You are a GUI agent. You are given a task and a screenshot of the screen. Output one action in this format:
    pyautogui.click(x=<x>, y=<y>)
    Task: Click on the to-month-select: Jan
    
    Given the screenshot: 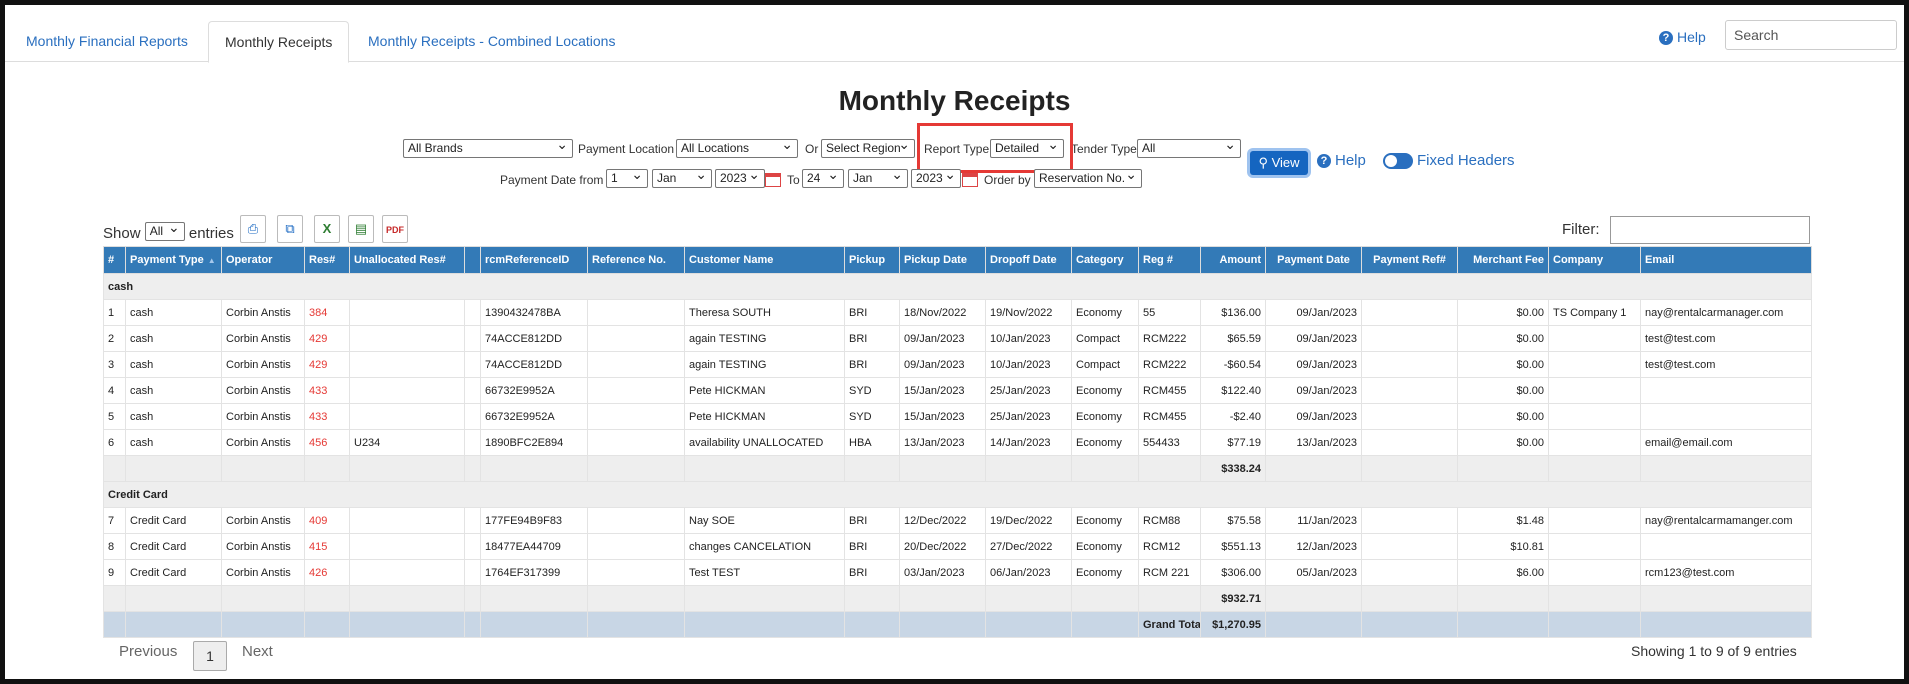 What is the action you would take?
    pyautogui.click(x=878, y=178)
    